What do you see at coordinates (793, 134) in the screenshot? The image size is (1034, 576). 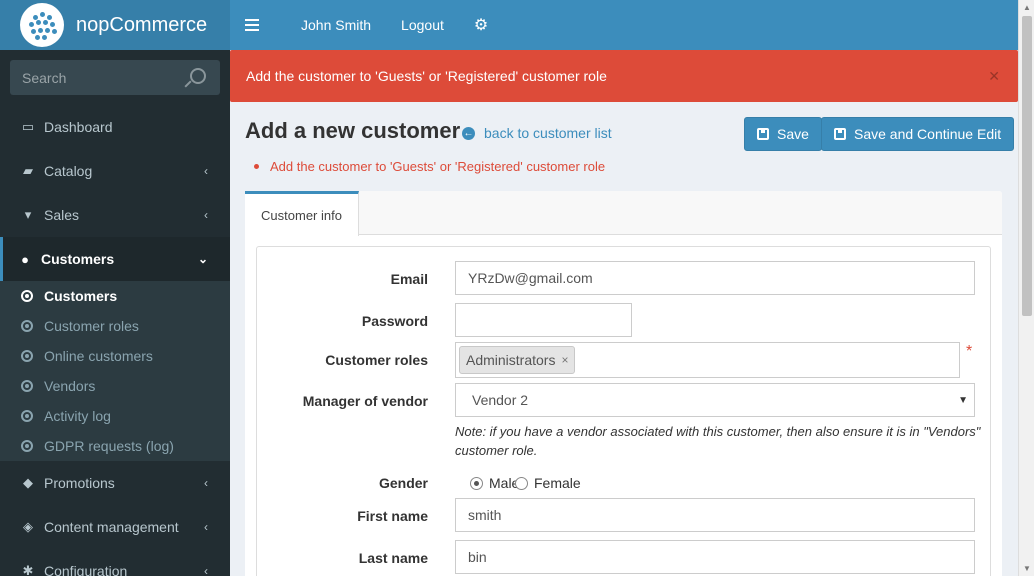 I see `save-button-label: Save` at bounding box center [793, 134].